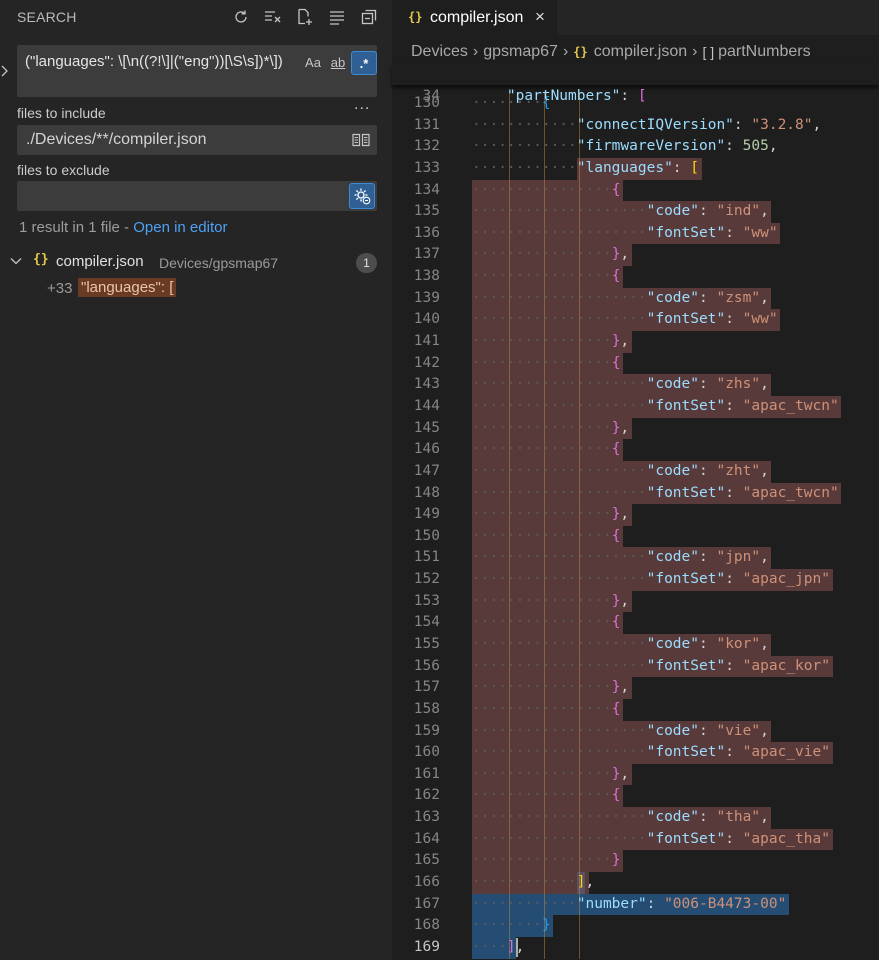 Image resolution: width=879 pixels, height=960 pixels. What do you see at coordinates (635, 363) in the screenshot?
I see `code-line: 142 ················{` at bounding box center [635, 363].